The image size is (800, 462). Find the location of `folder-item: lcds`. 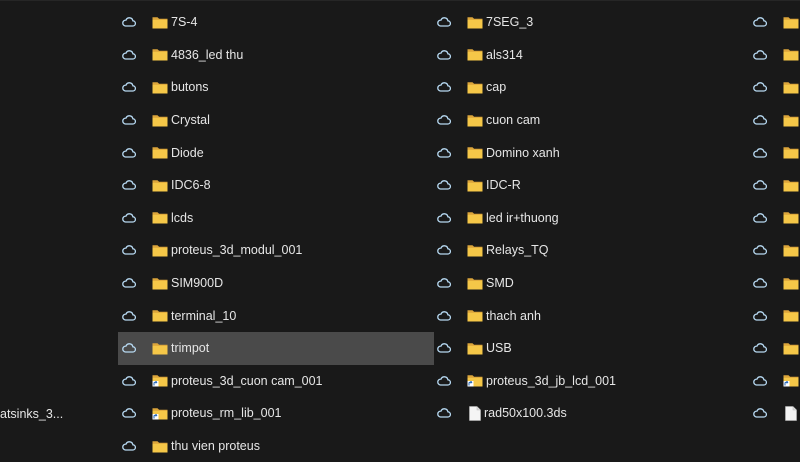

folder-item: lcds is located at coordinates (276, 218).